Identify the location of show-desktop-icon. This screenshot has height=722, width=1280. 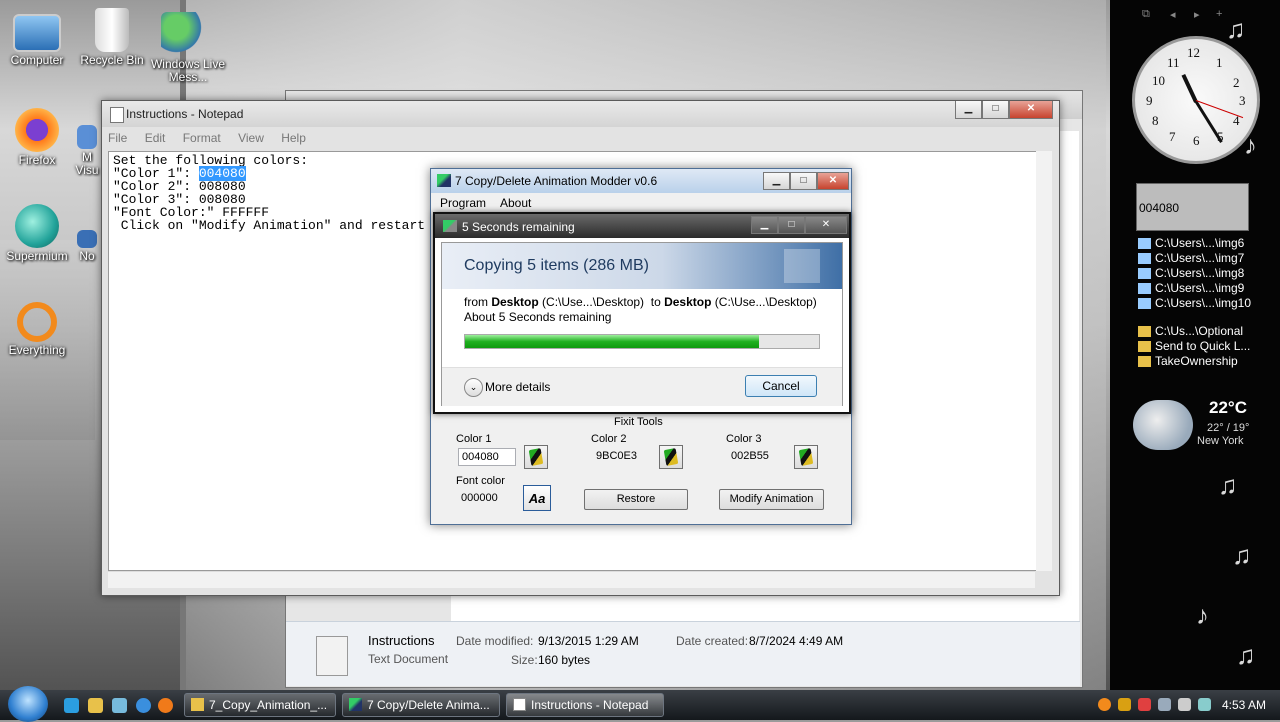
(71, 705).